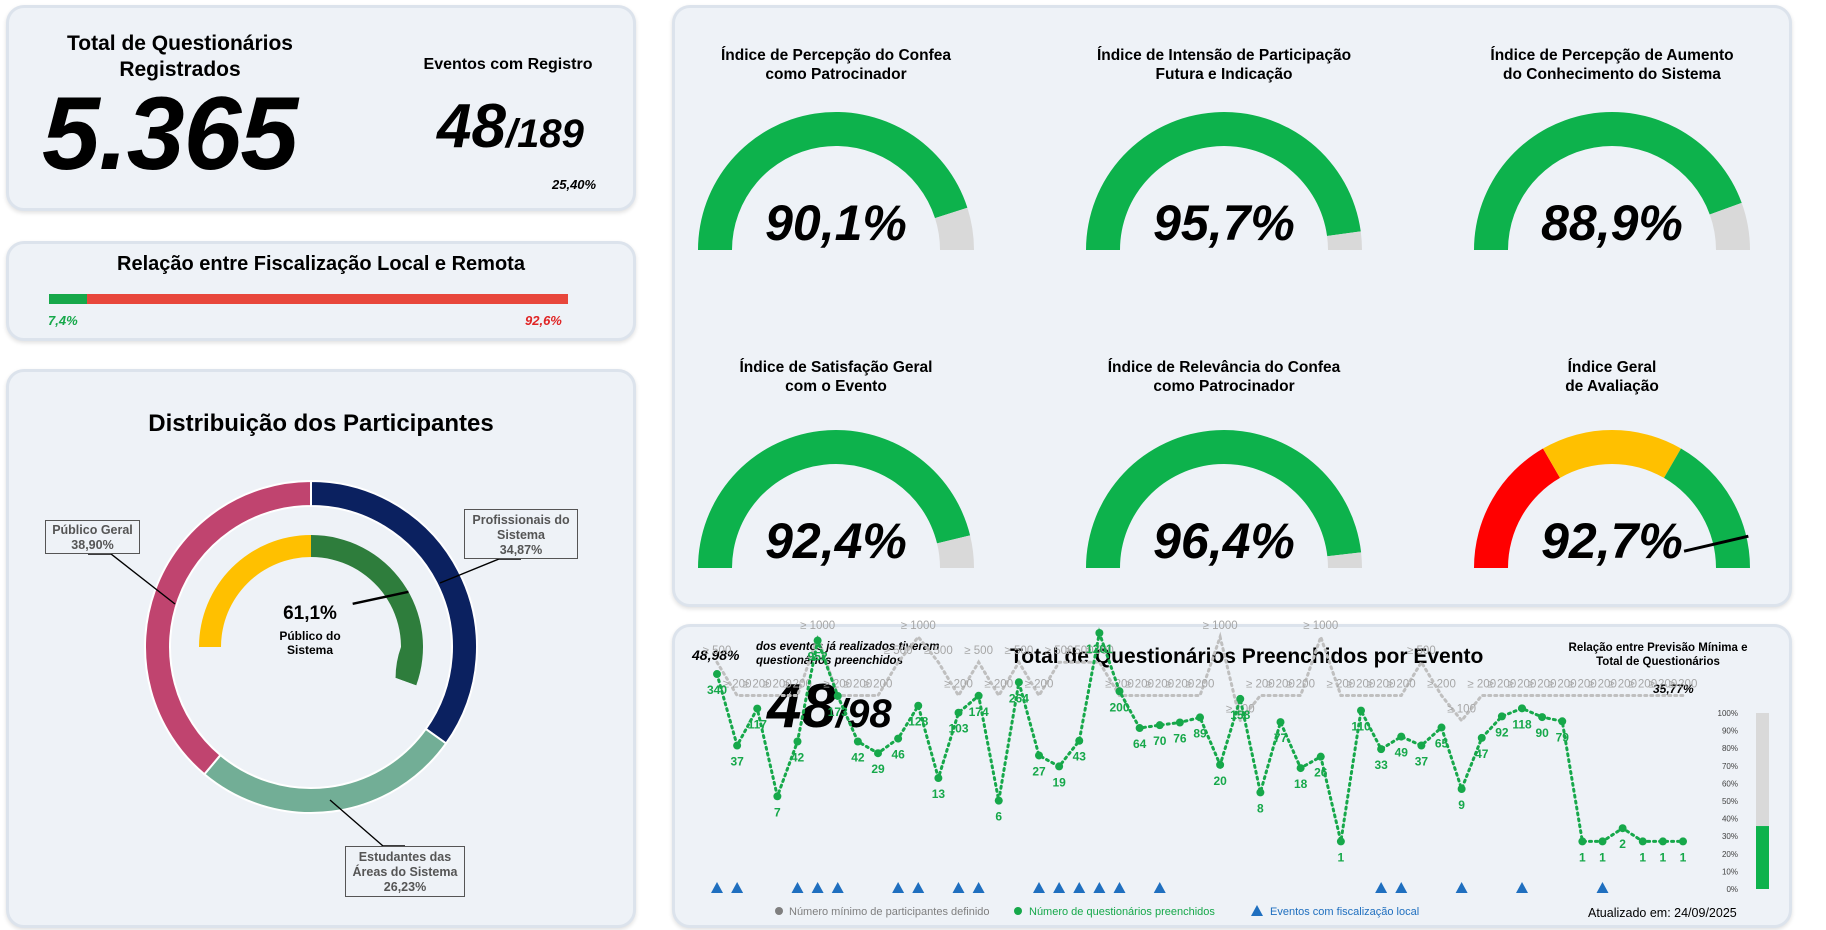  What do you see at coordinates (918, 626) in the screenshot?
I see `min-label-11: ≥ 1000` at bounding box center [918, 626].